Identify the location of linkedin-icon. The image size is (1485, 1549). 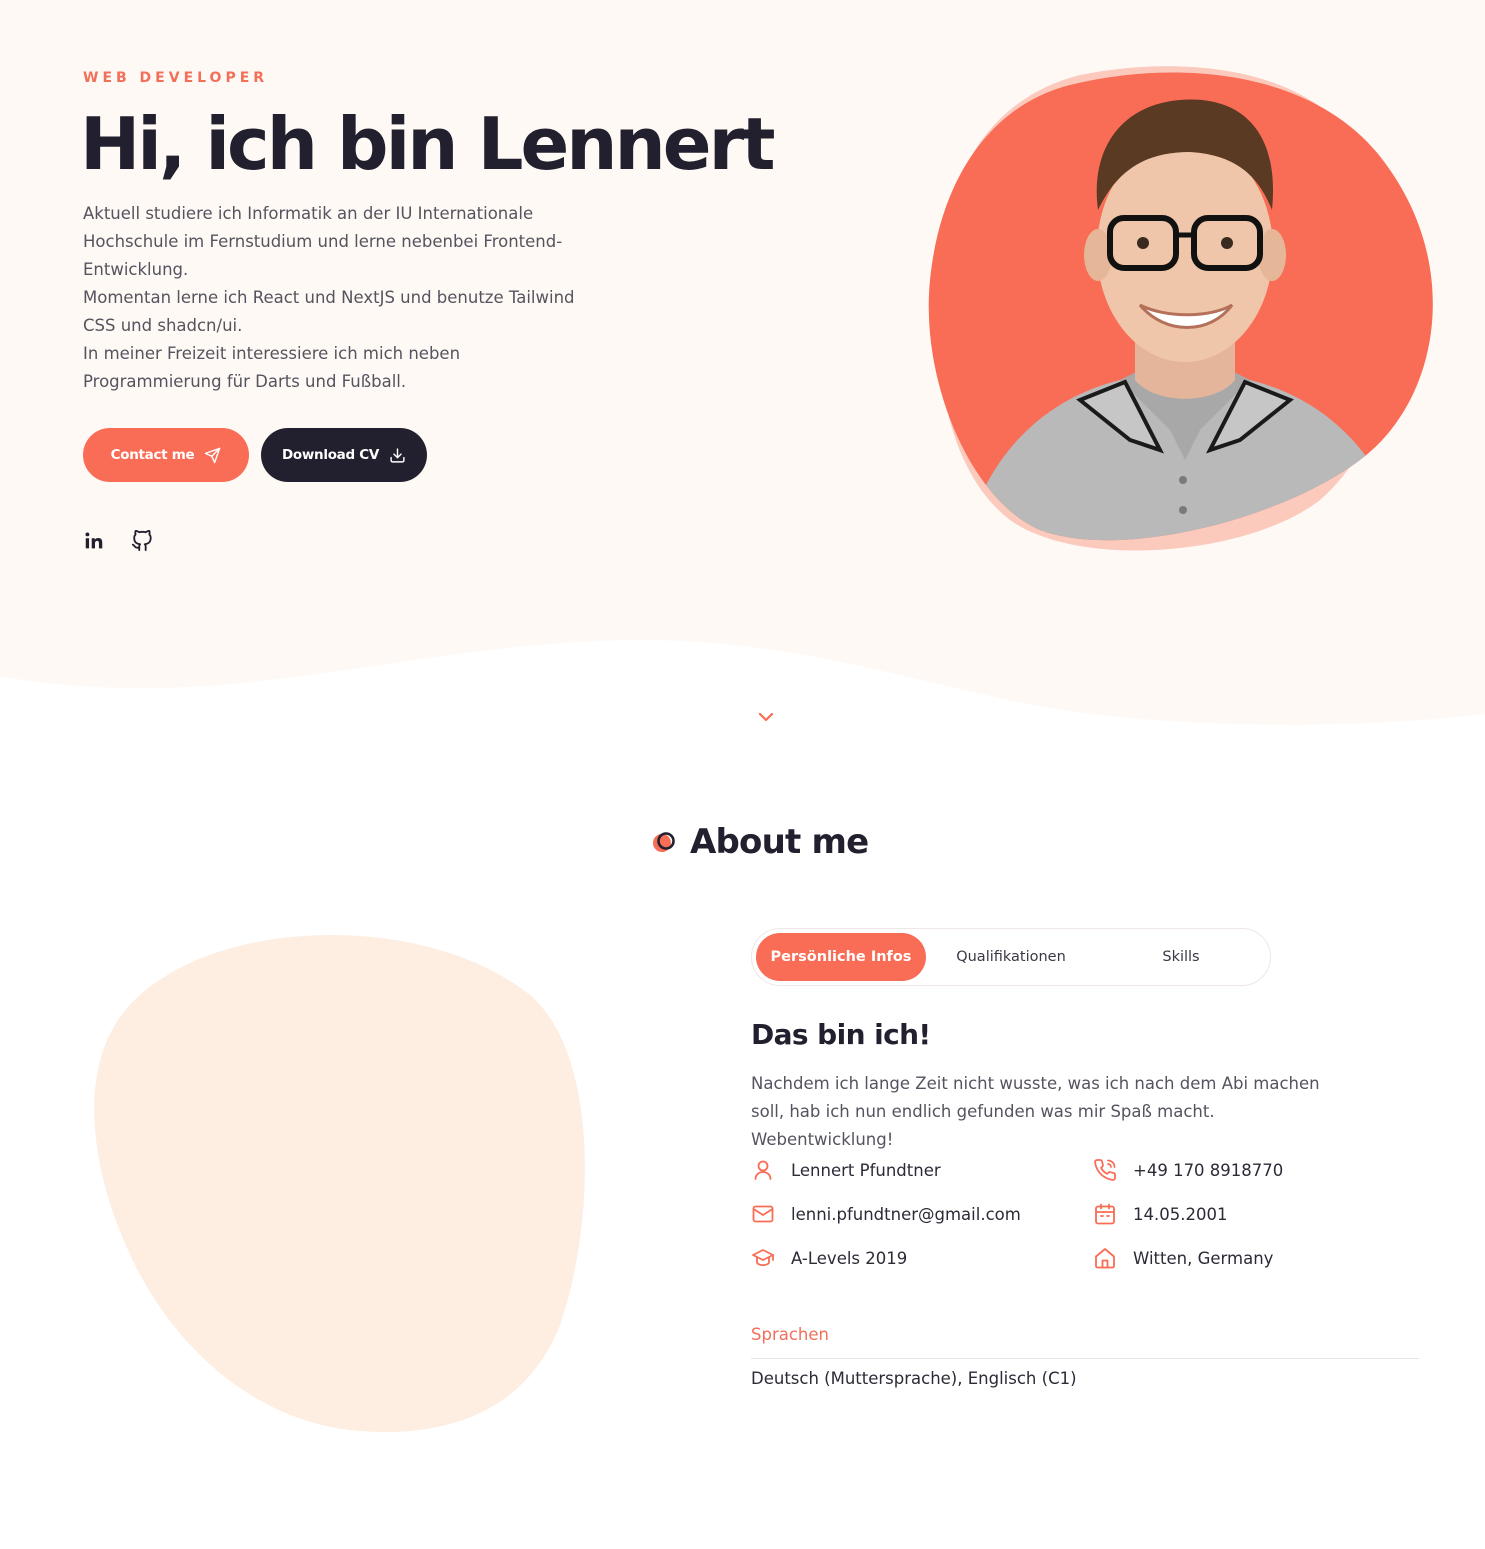
(94, 541).